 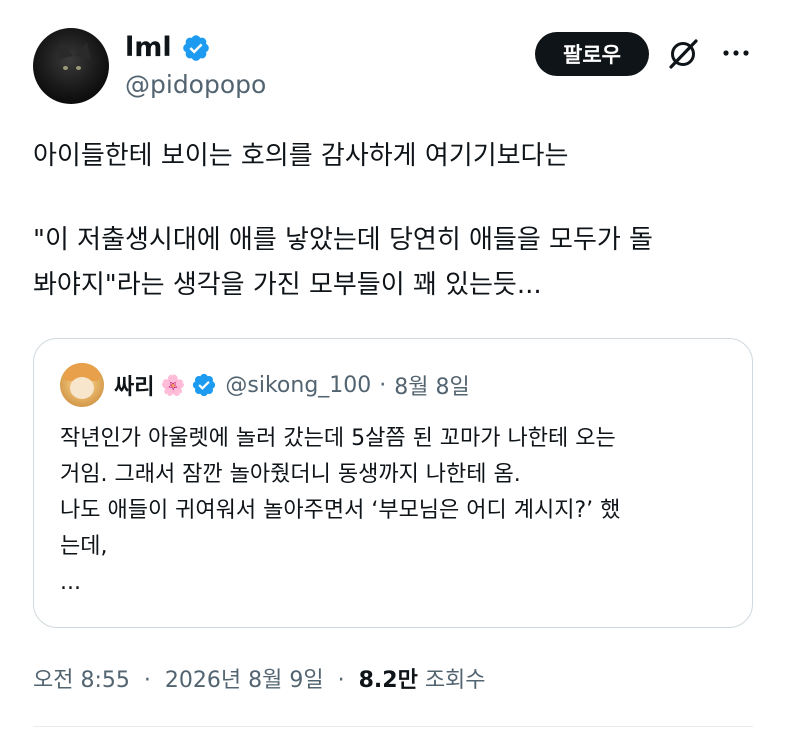 What do you see at coordinates (244, 680) in the screenshot?
I see `tweet-date: 2026년 8월 9일` at bounding box center [244, 680].